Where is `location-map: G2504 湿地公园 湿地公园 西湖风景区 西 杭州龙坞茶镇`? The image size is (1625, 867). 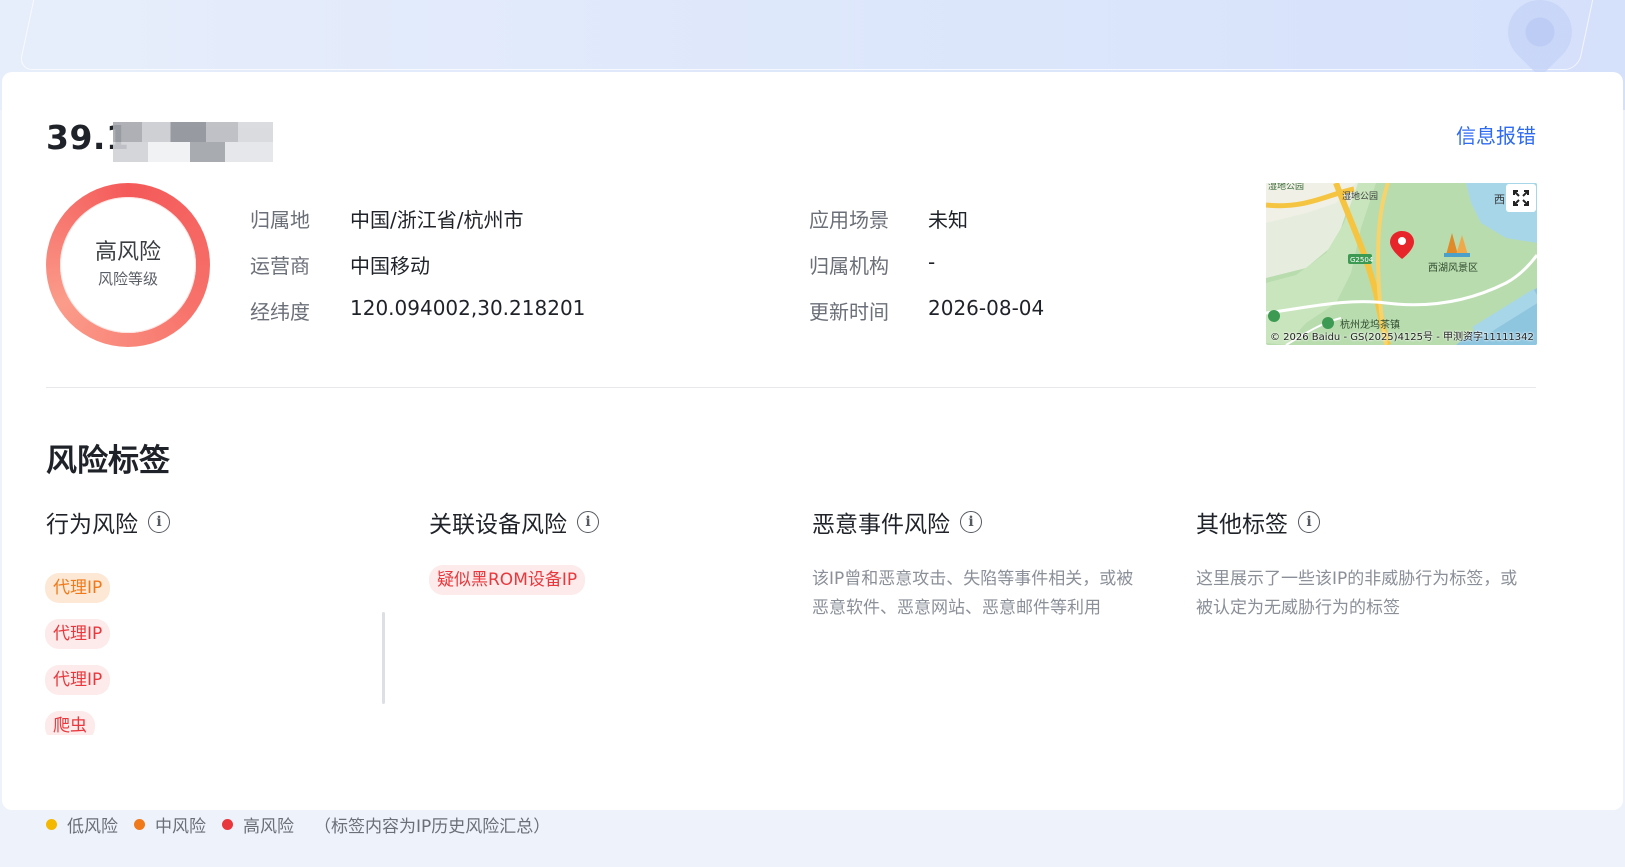 location-map: G2504 湿地公园 湿地公园 西湖风景区 西 杭州龙坞茶镇 is located at coordinates (1401, 264).